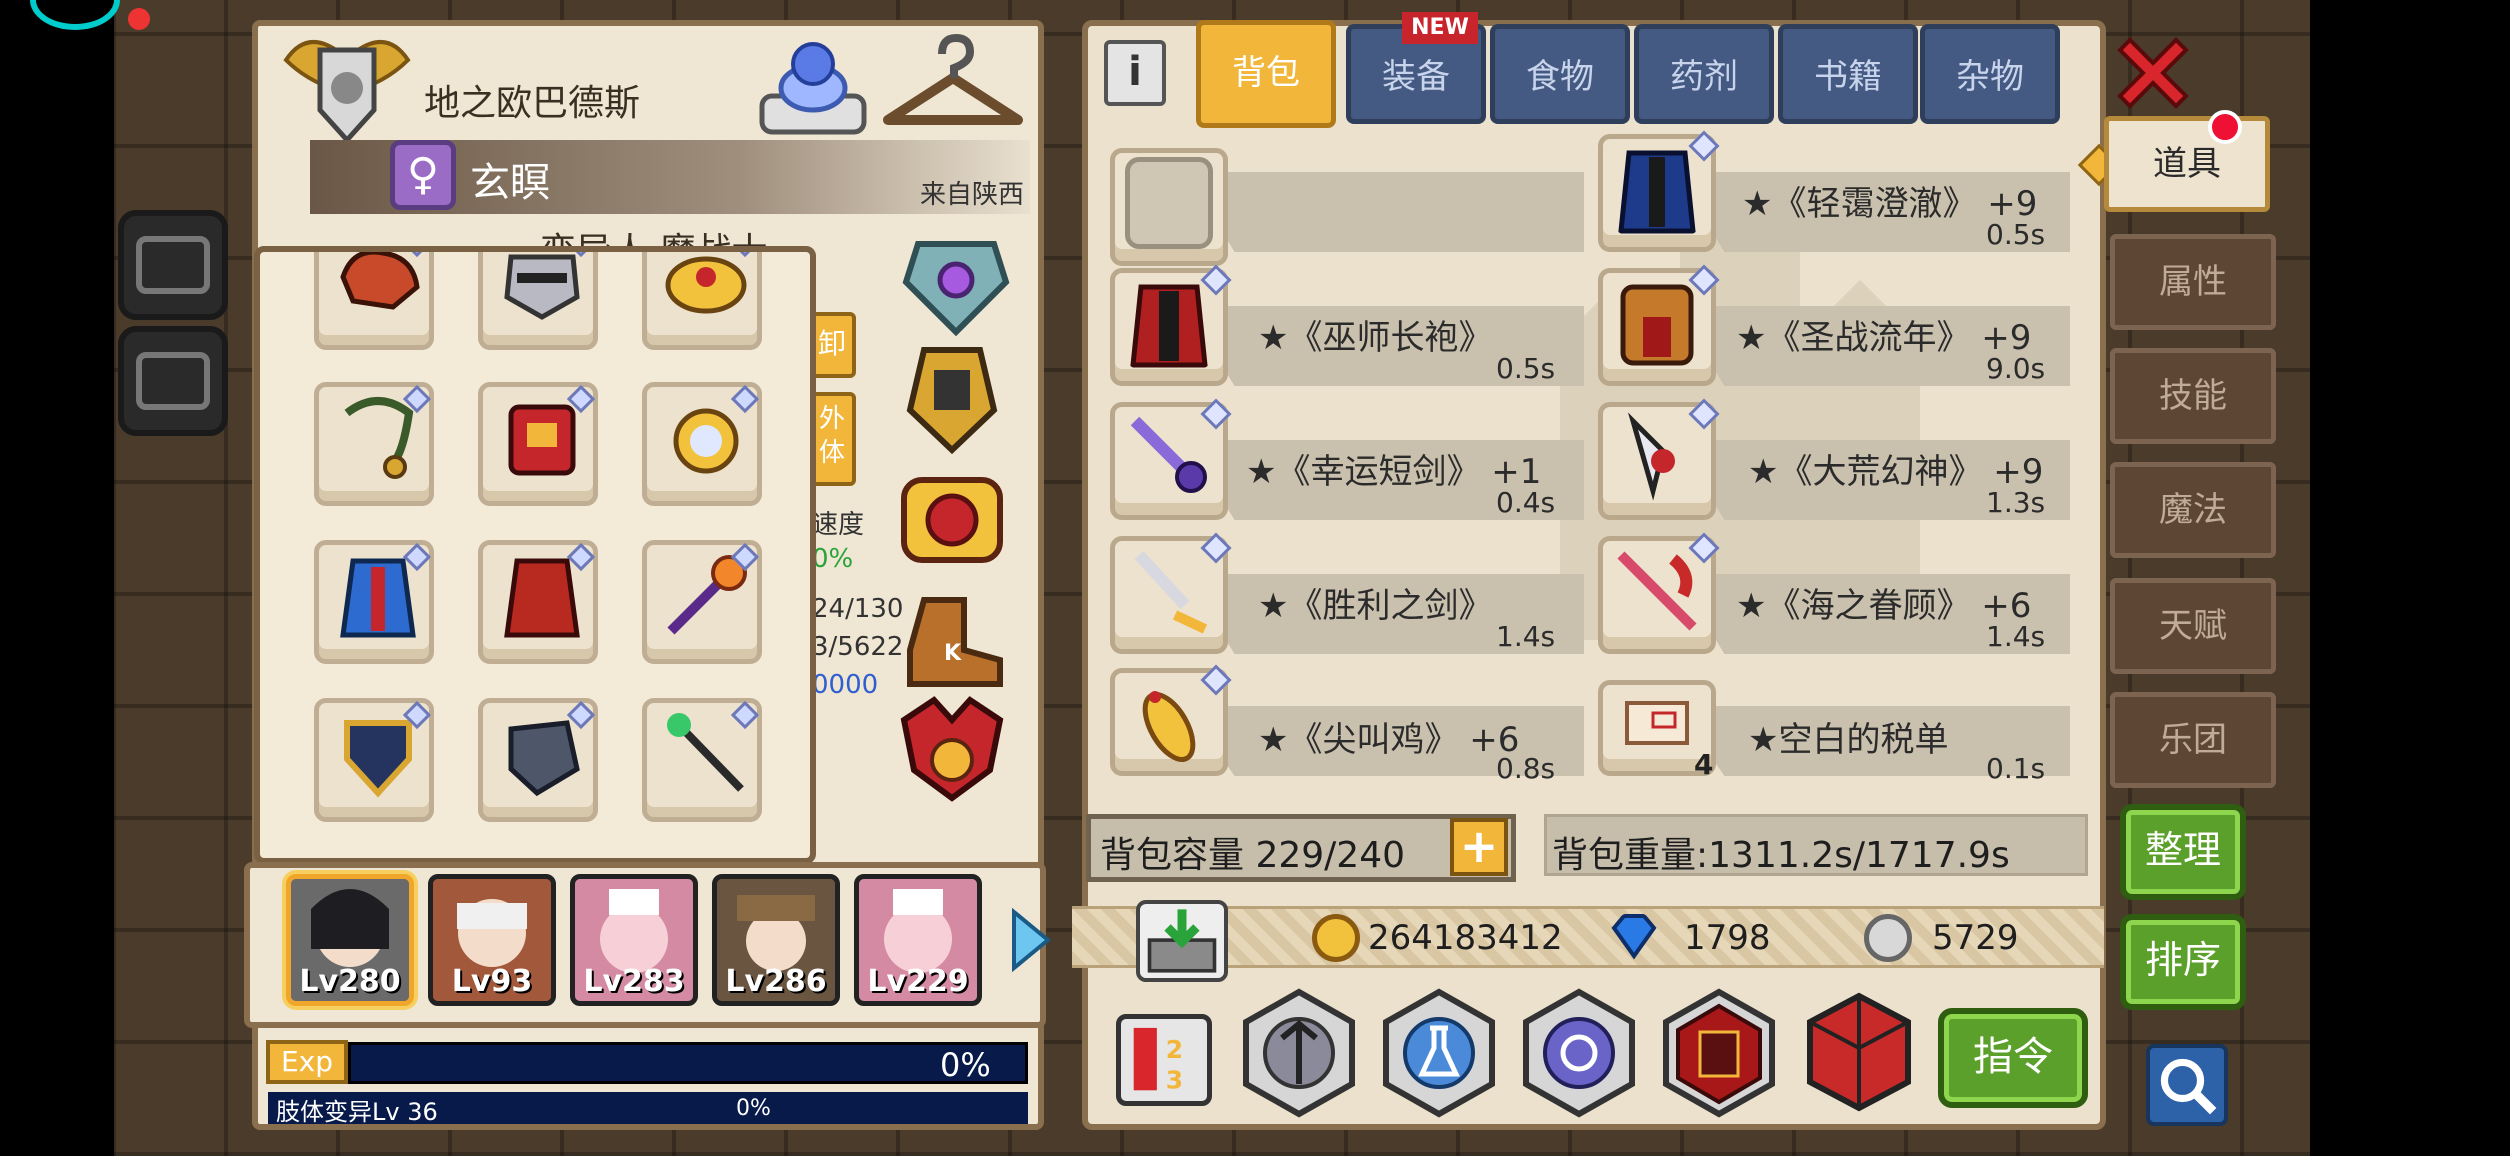 The height and width of the screenshot is (1156, 2510). I want to click on equip-slot-helmet, so click(374, 301).